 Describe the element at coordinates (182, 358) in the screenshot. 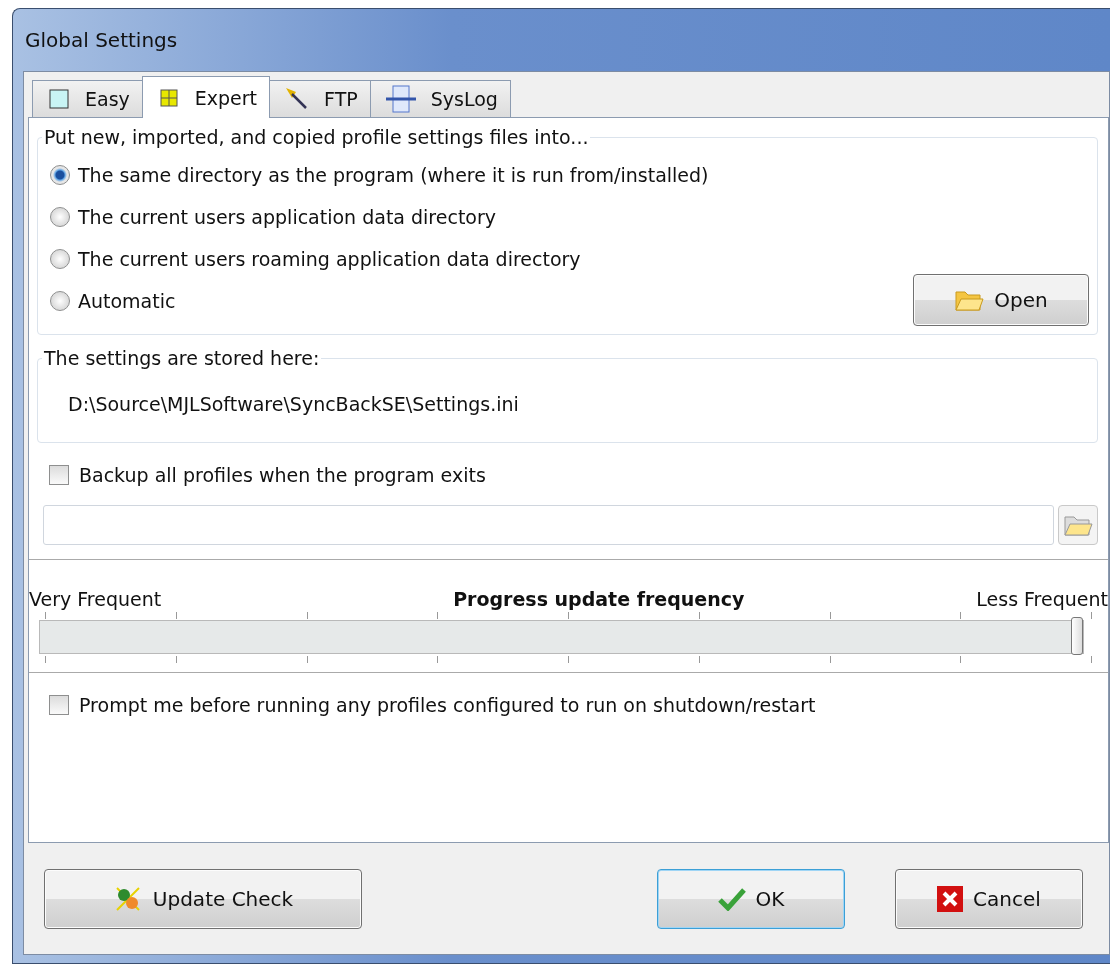

I see `group-title: The settings are stored here:` at that location.